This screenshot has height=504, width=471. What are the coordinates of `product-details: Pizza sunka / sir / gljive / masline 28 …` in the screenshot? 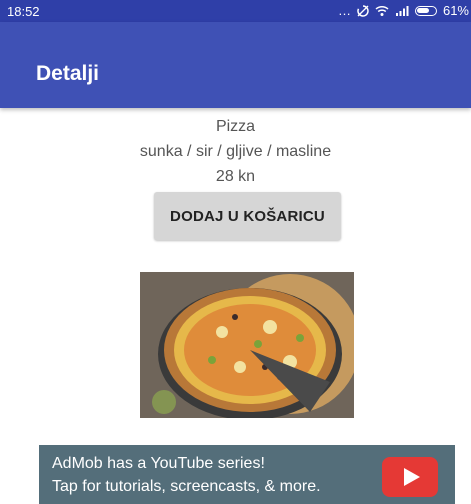 It's located at (235, 151).